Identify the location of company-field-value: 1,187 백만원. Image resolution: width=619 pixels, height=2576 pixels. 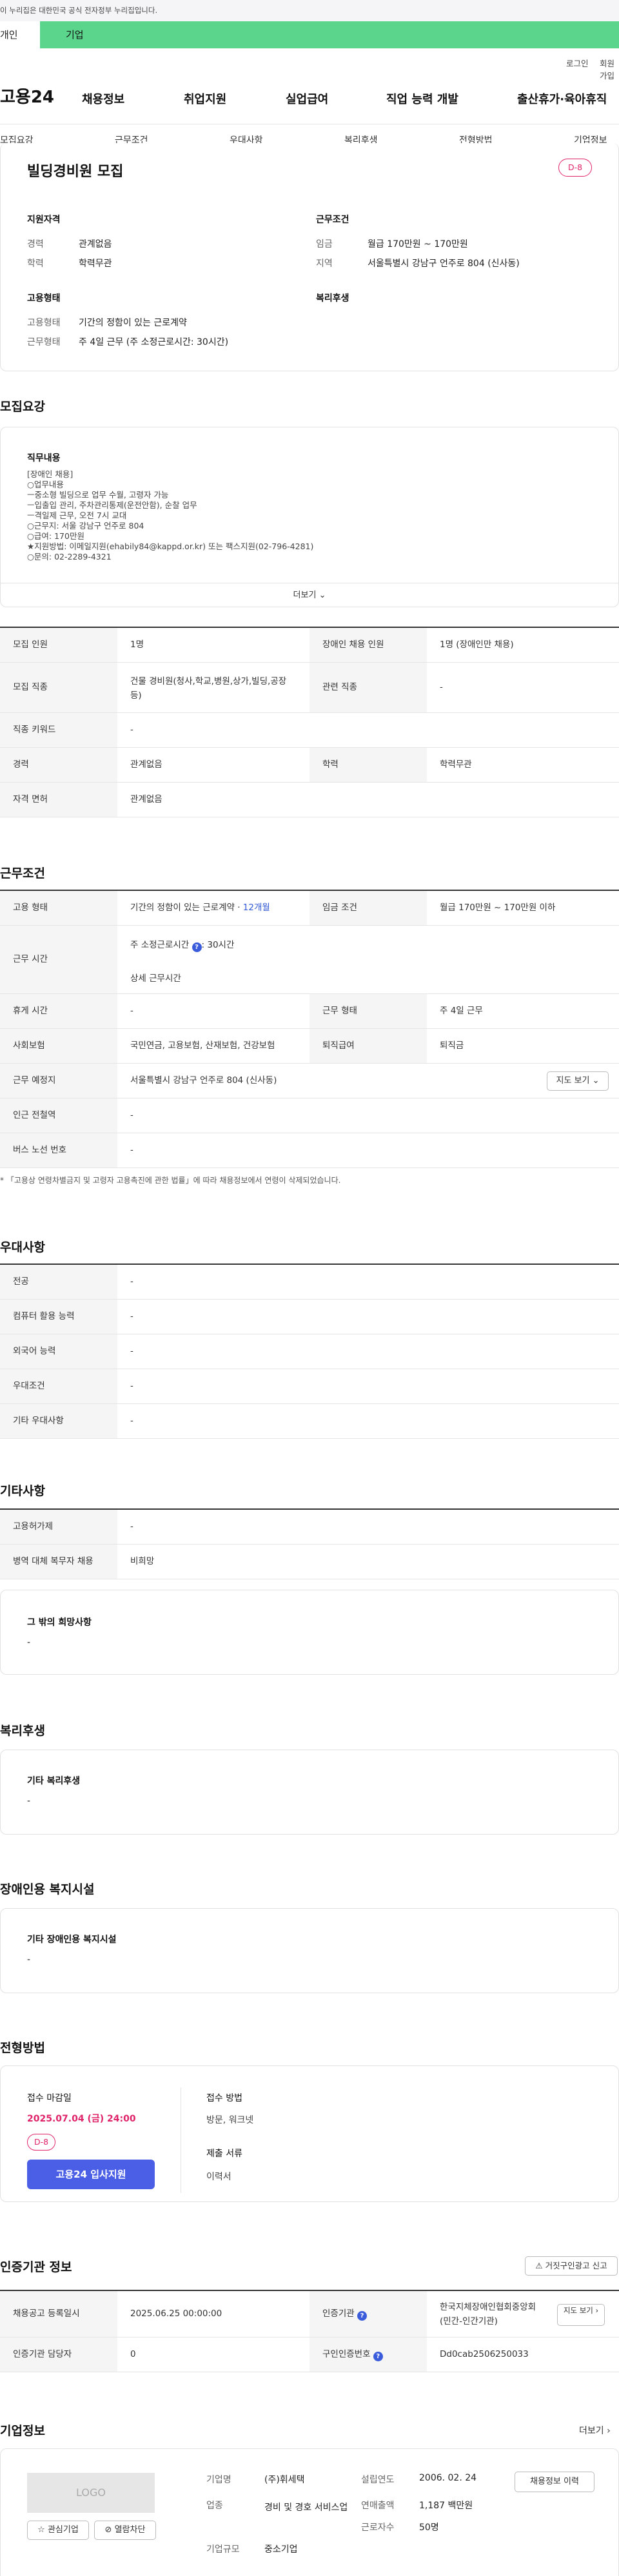
(446, 2506).